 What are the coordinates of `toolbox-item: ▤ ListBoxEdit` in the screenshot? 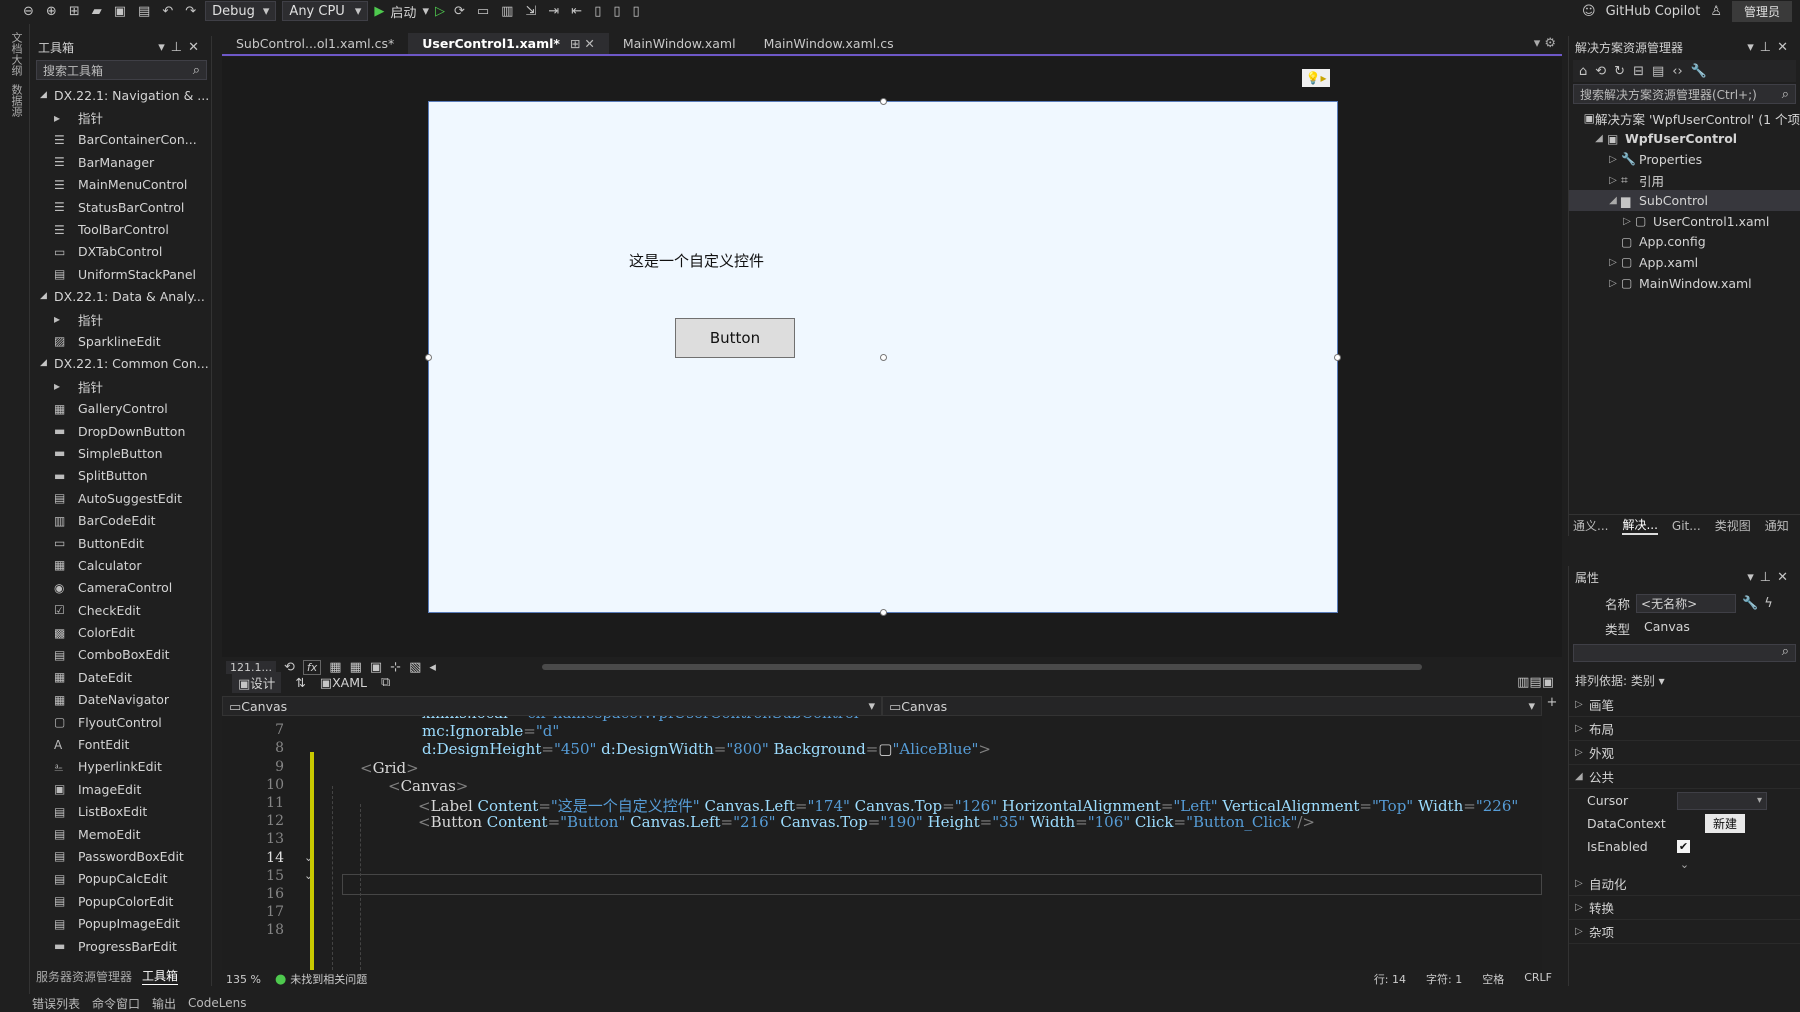 It's located at (121, 812).